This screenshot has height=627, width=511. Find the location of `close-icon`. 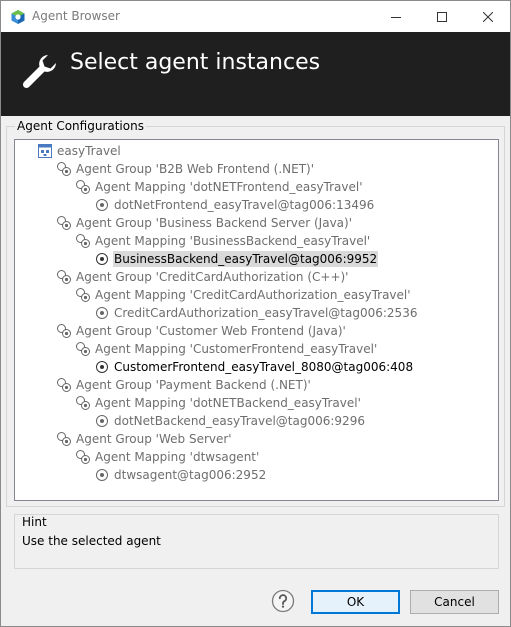

close-icon is located at coordinates (488, 16).